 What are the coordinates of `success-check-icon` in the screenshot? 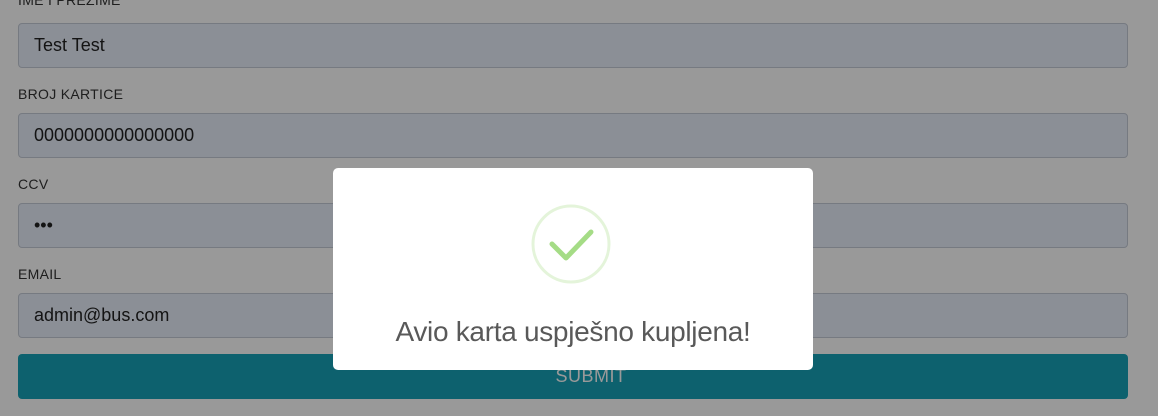 It's located at (571, 244).